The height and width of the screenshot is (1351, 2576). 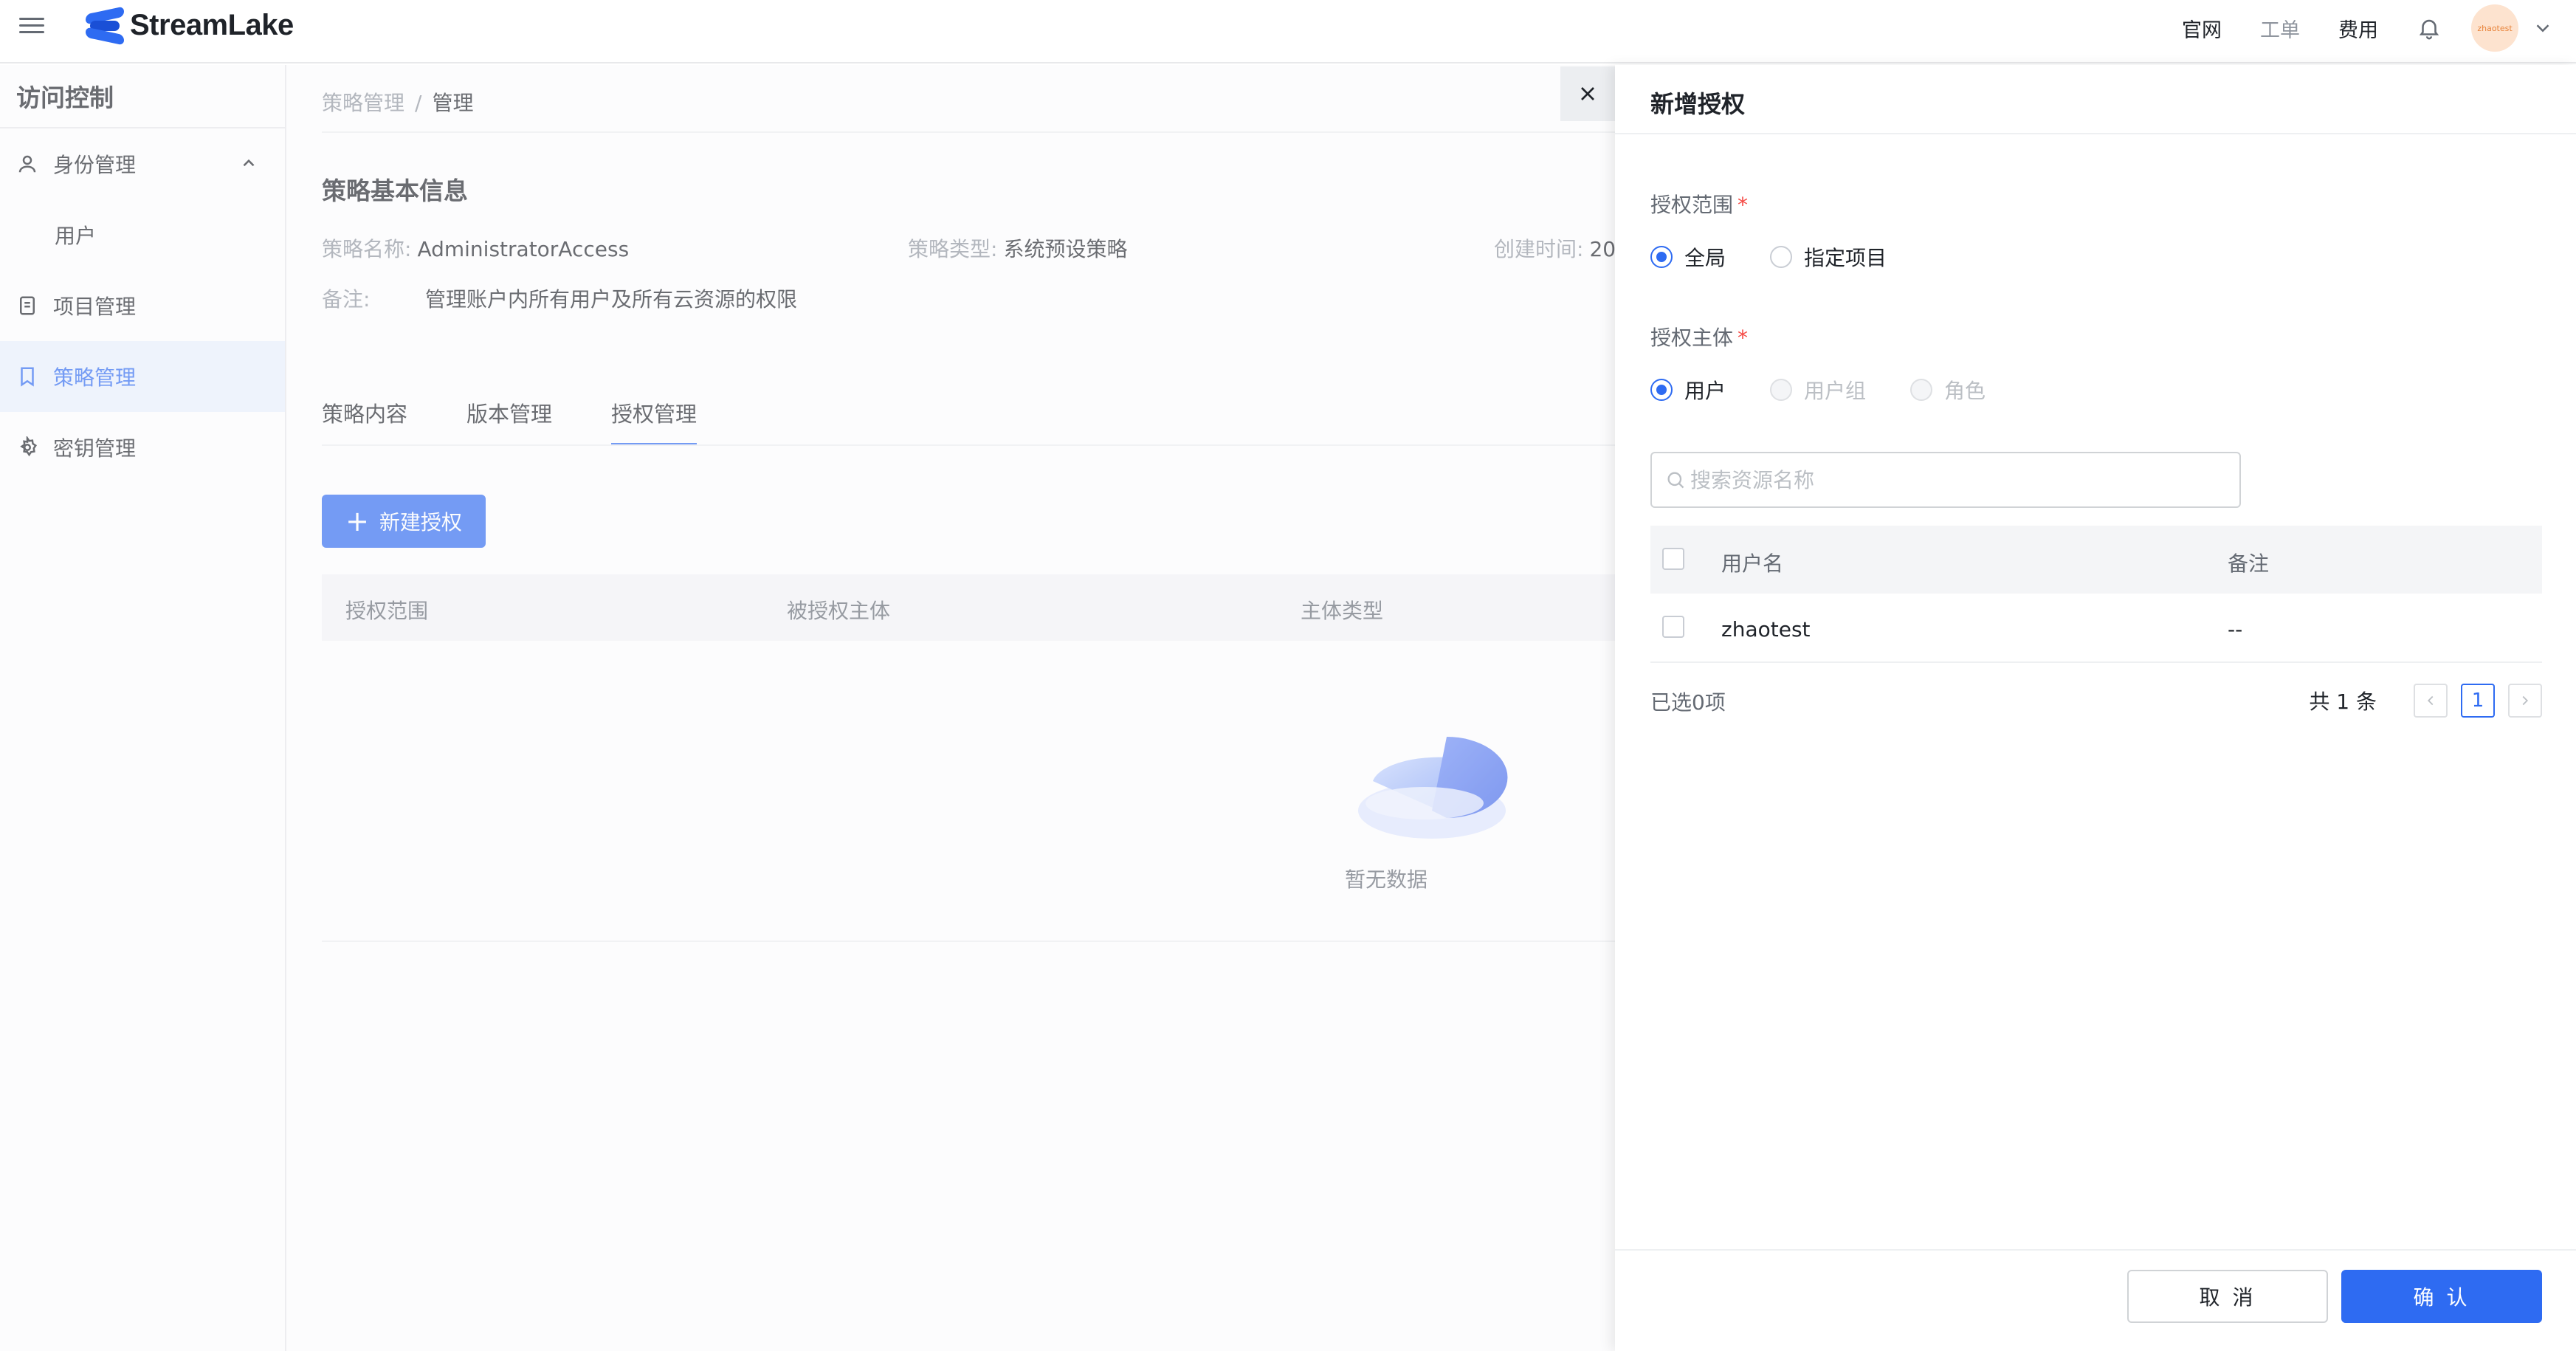 I want to click on row-username: zhaotest, so click(x=1766, y=629).